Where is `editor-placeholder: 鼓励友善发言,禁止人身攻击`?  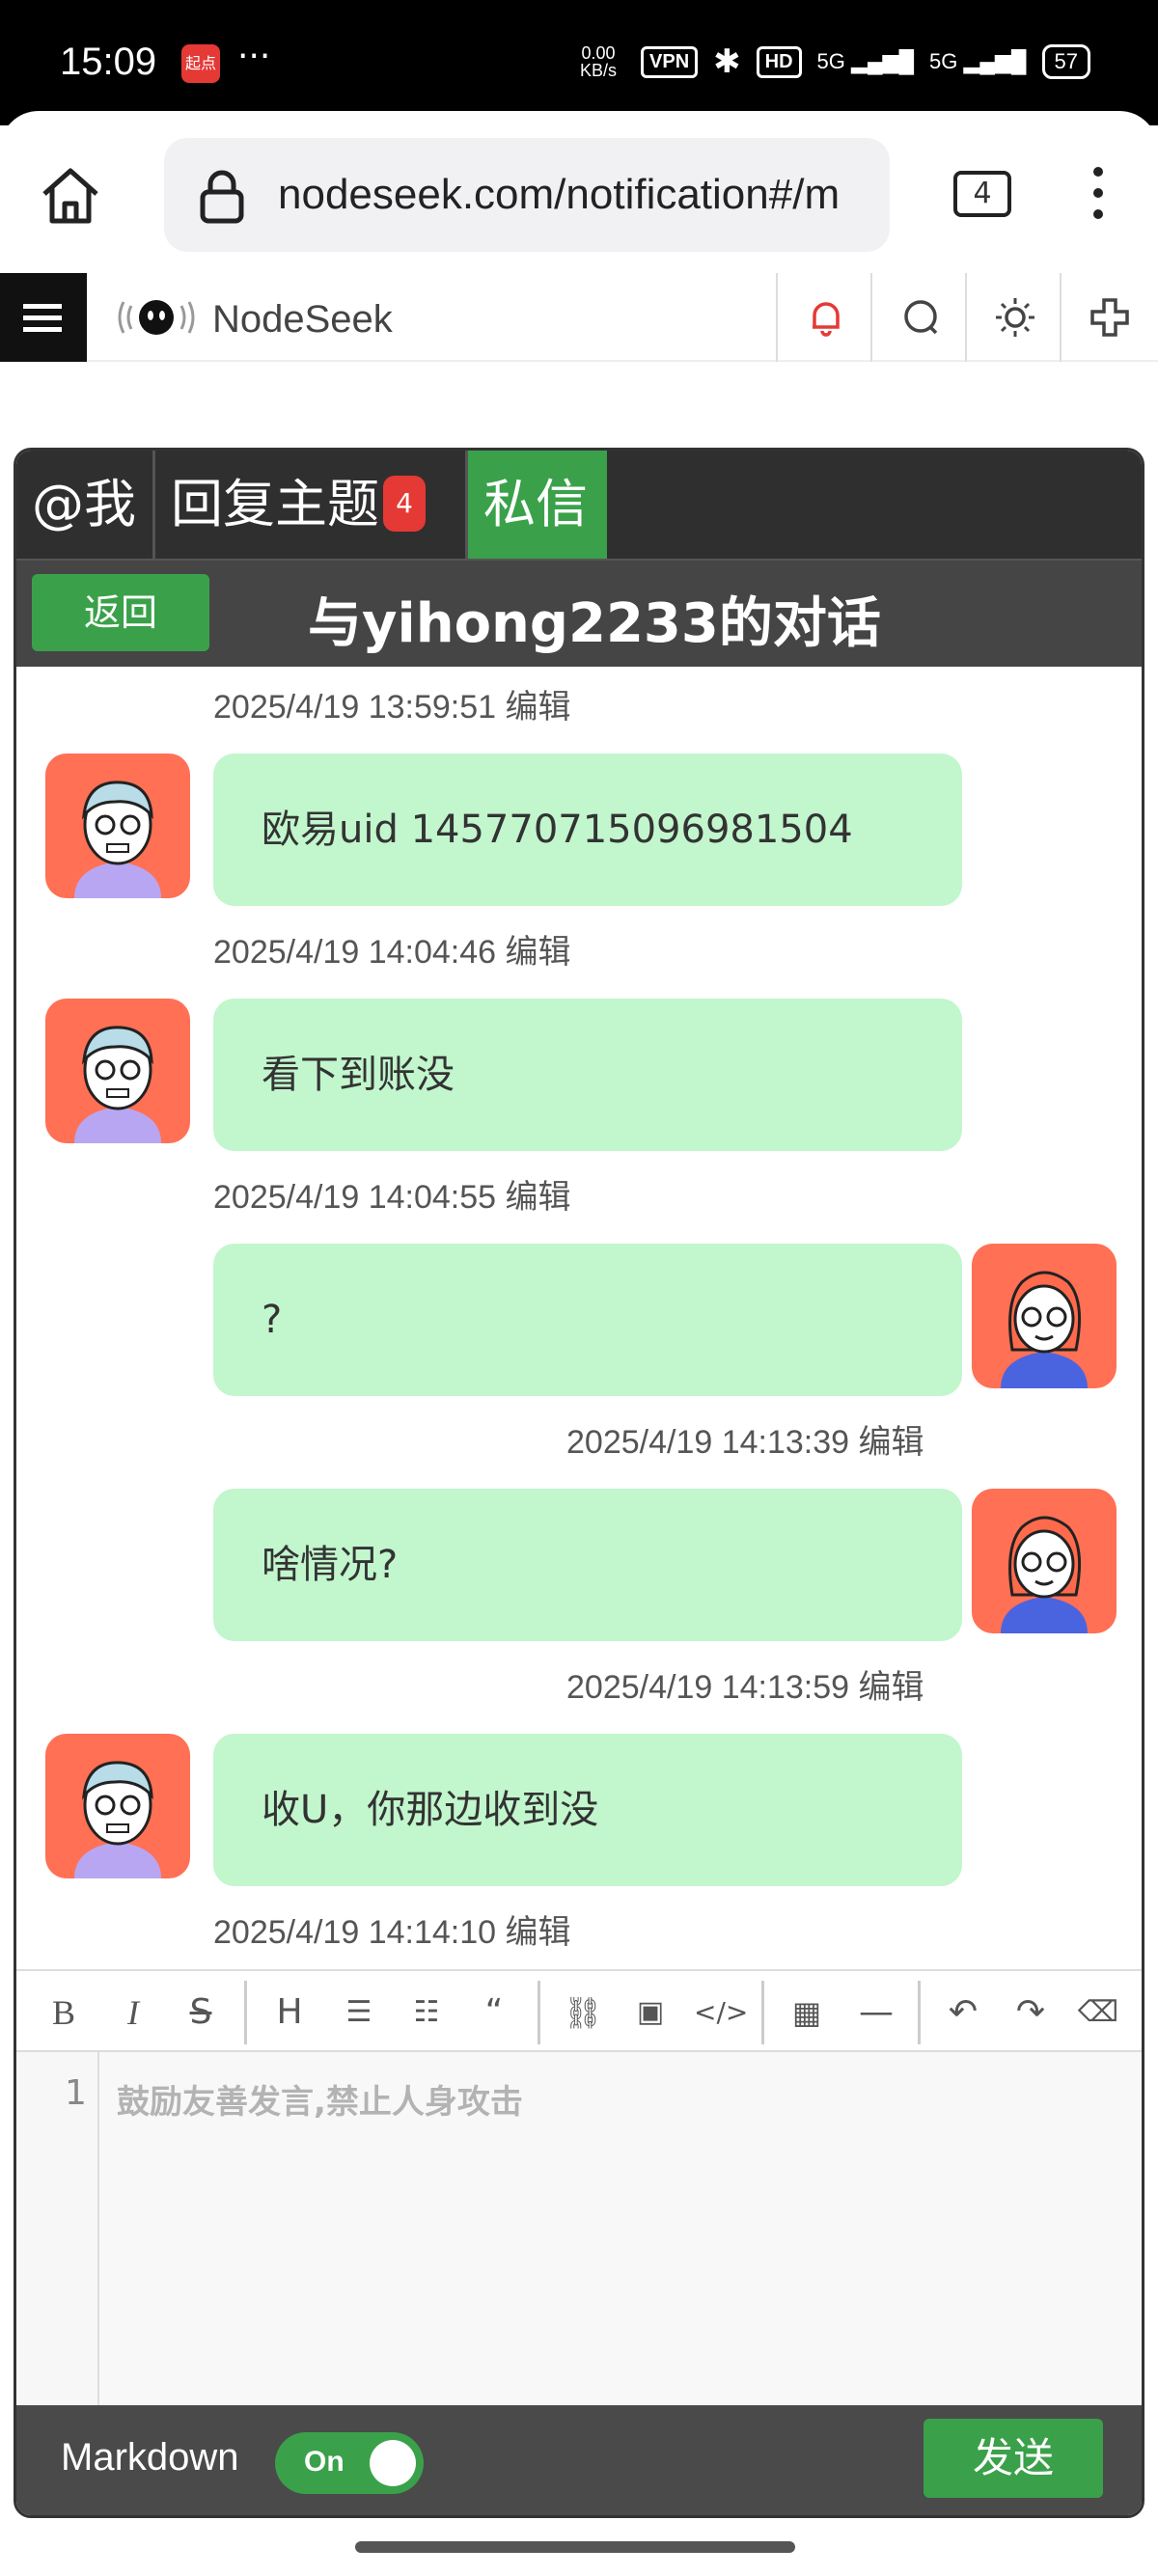 editor-placeholder: 鼓励友善发言,禁止人身攻击 is located at coordinates (320, 2102).